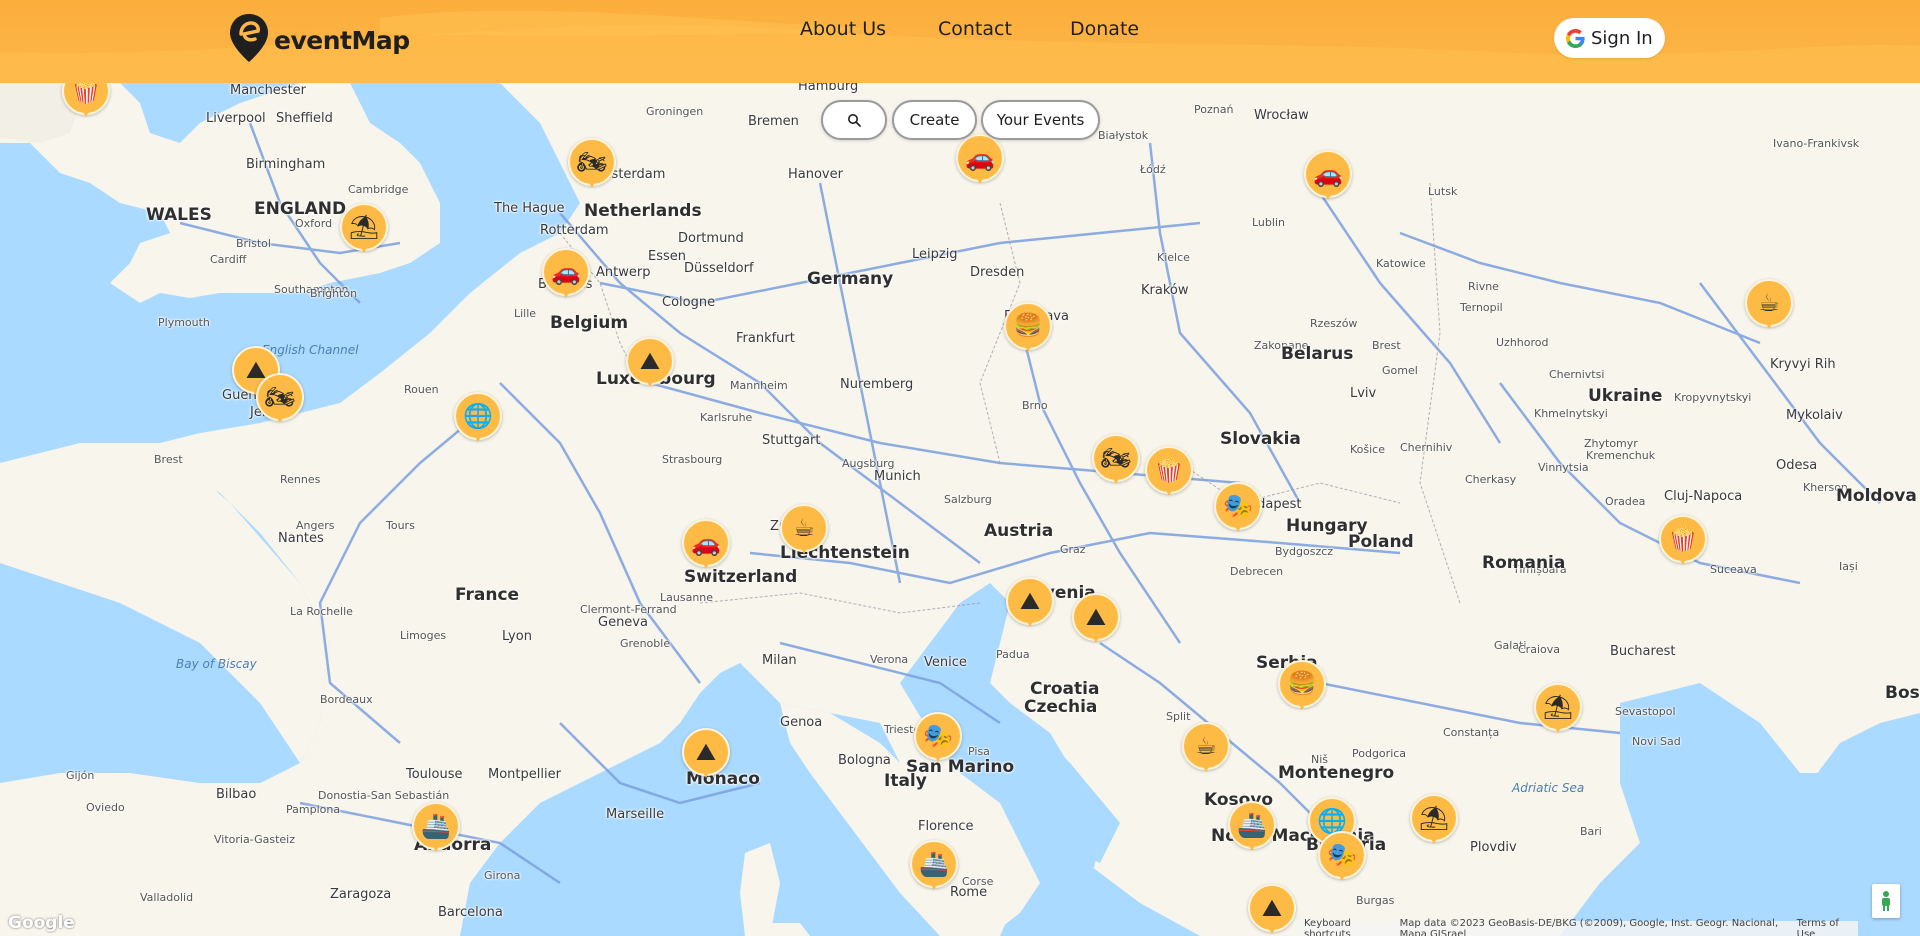 The image size is (1920, 936). I want to click on search-button, so click(854, 120).